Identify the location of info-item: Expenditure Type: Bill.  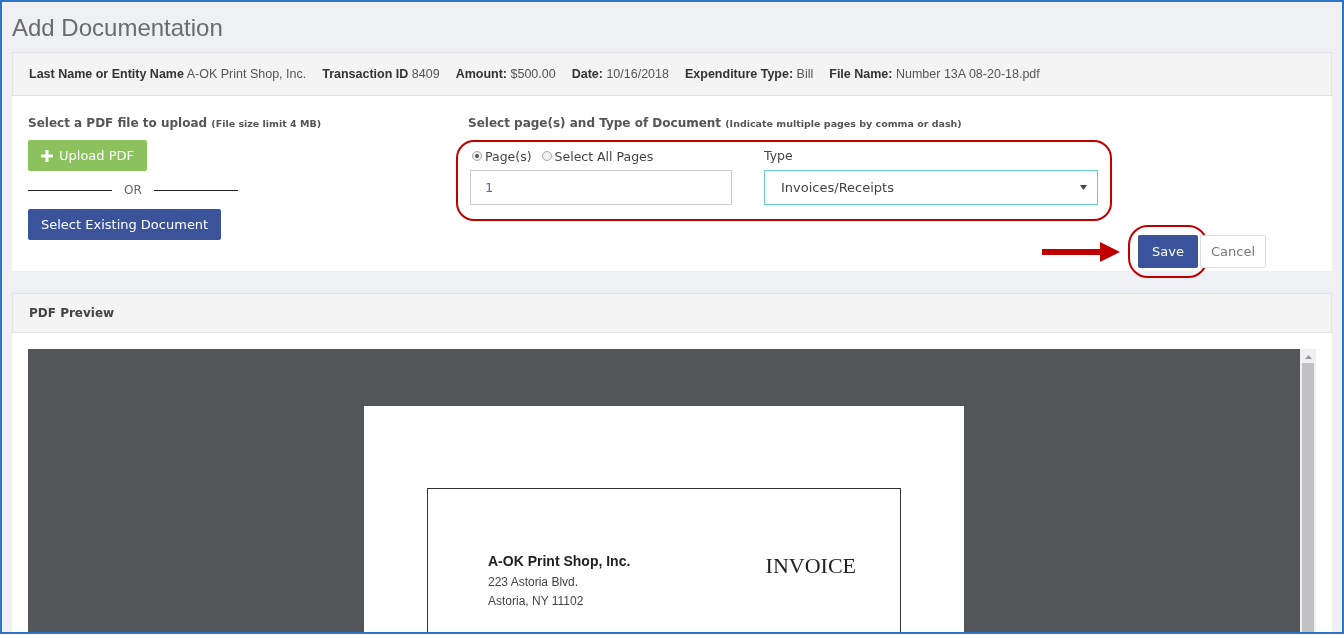
(749, 74).